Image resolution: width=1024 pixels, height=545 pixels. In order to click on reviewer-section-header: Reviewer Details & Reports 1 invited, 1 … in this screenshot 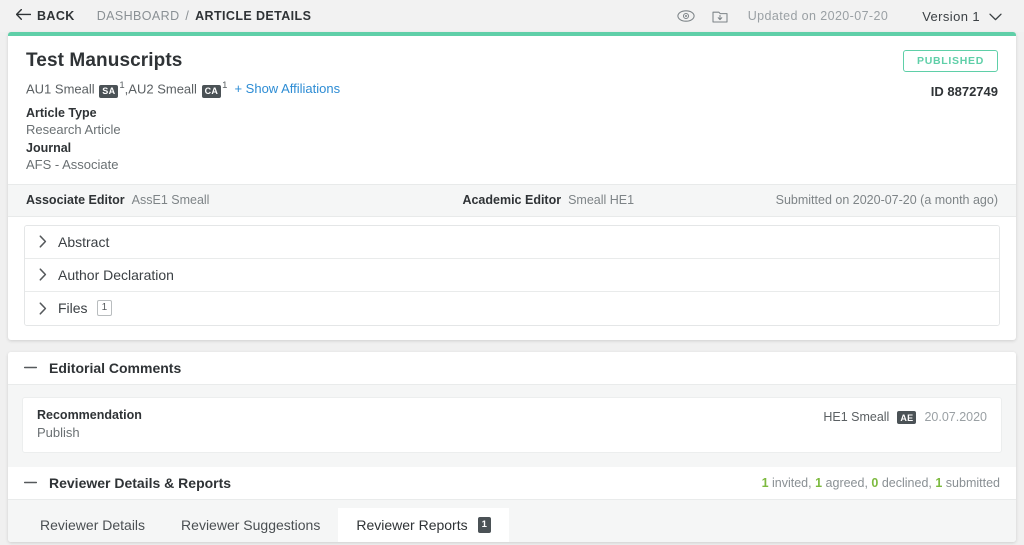, I will do `click(512, 483)`.